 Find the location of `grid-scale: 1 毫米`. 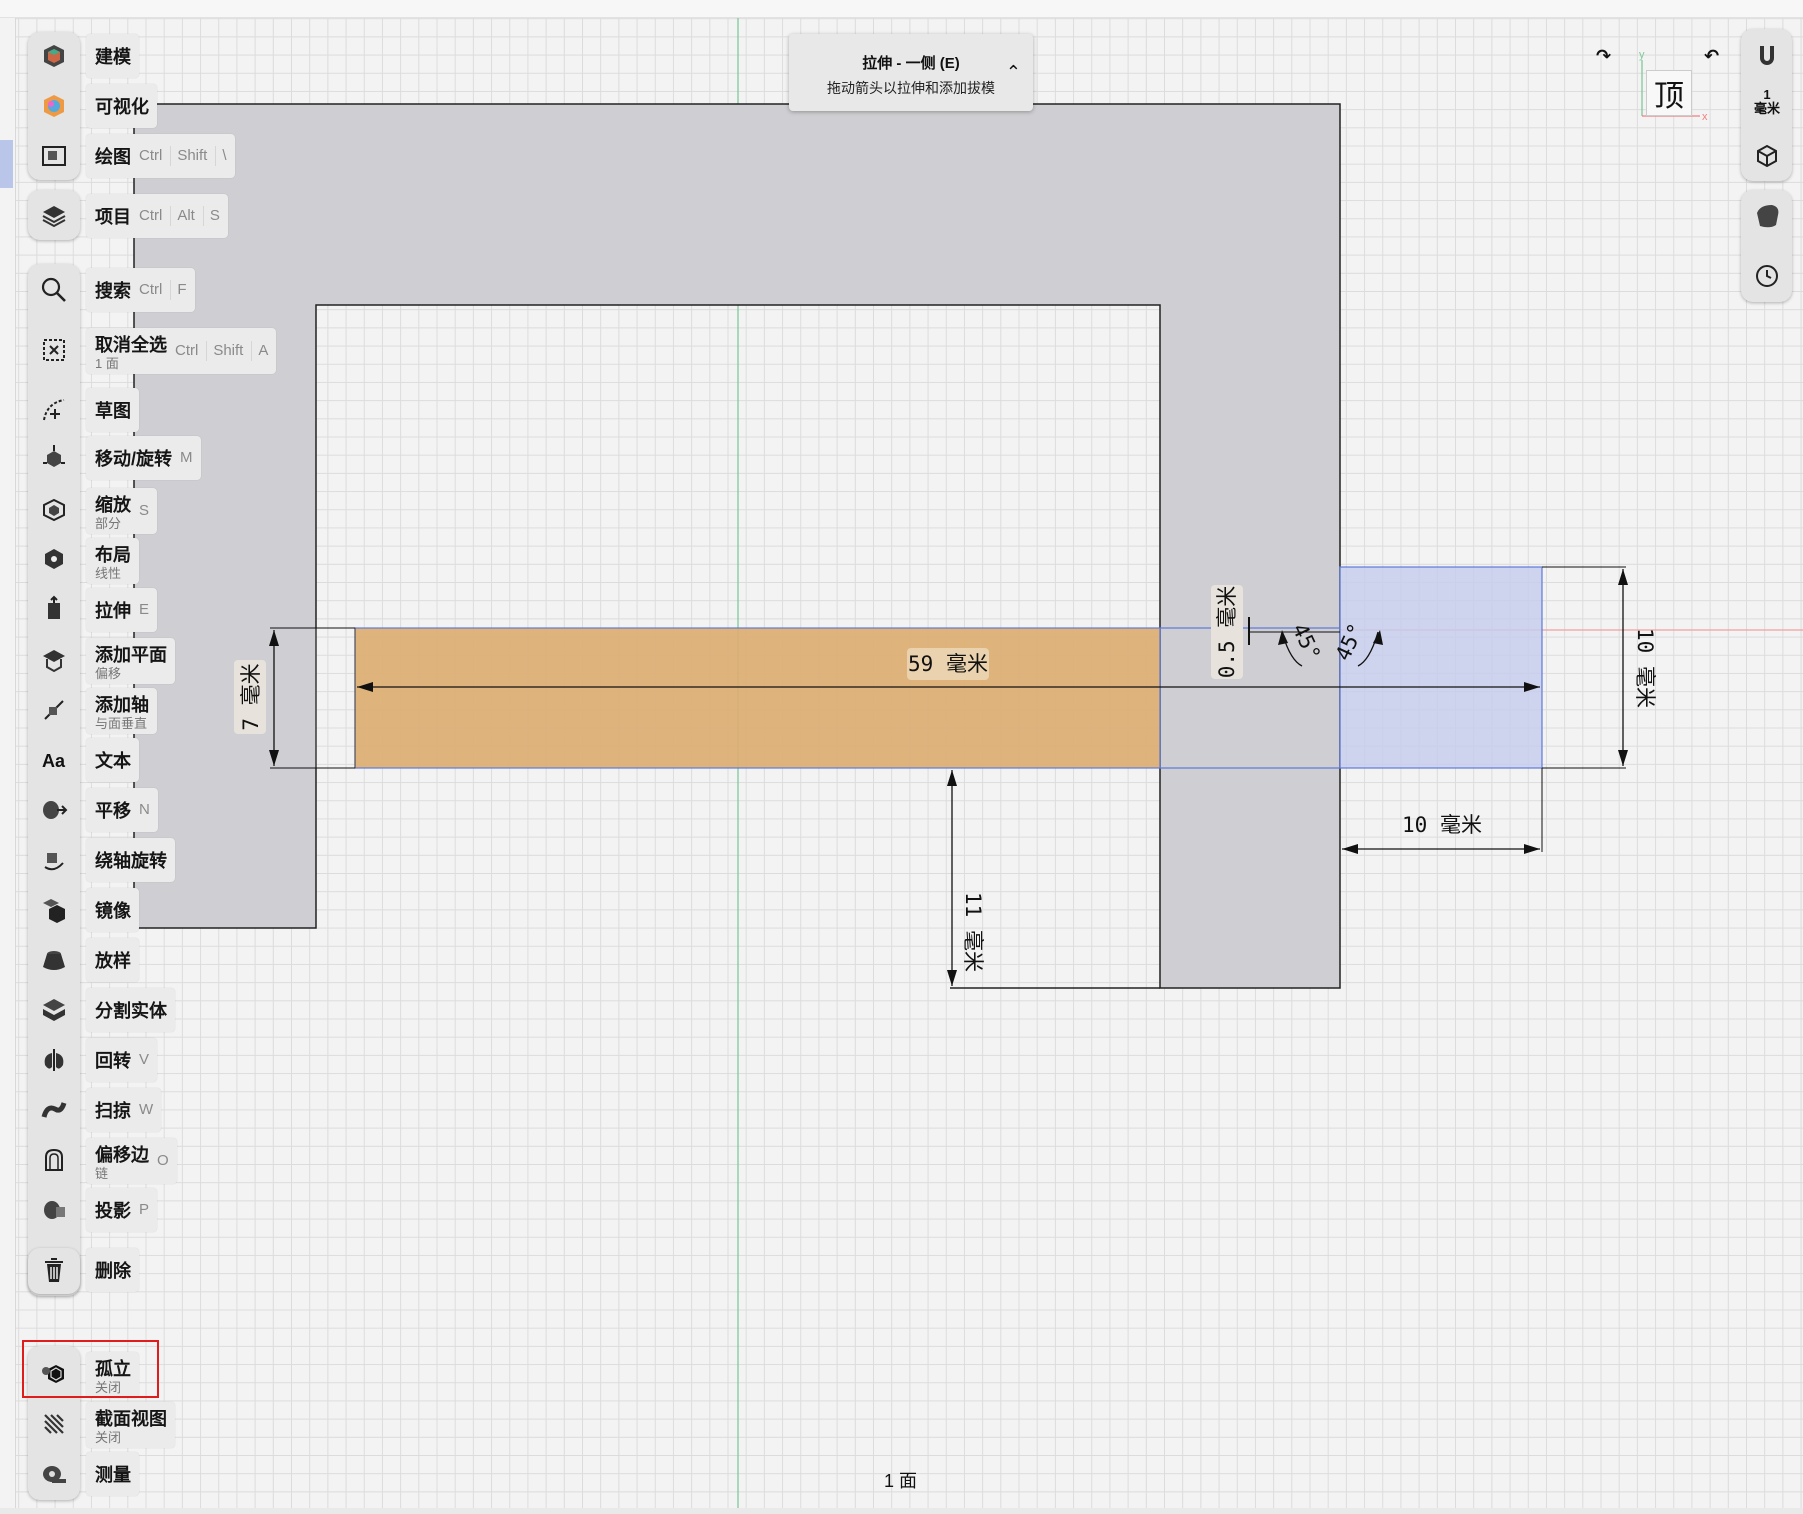

grid-scale: 1 毫米 is located at coordinates (1767, 102).